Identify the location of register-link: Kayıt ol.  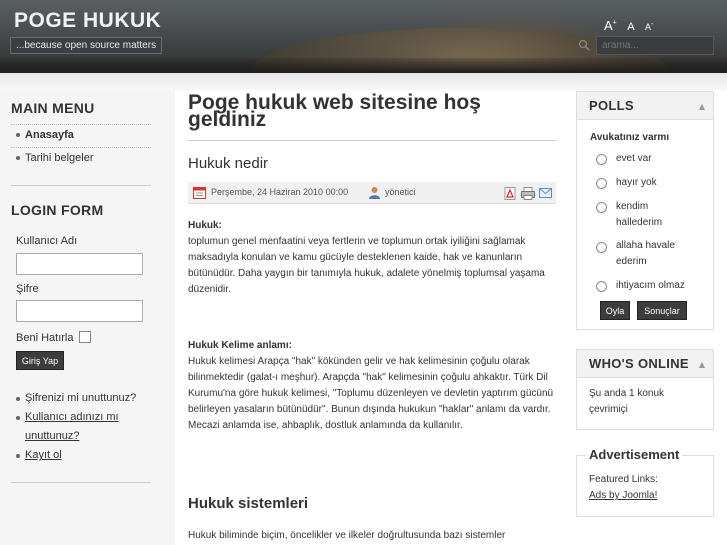
(81, 455).